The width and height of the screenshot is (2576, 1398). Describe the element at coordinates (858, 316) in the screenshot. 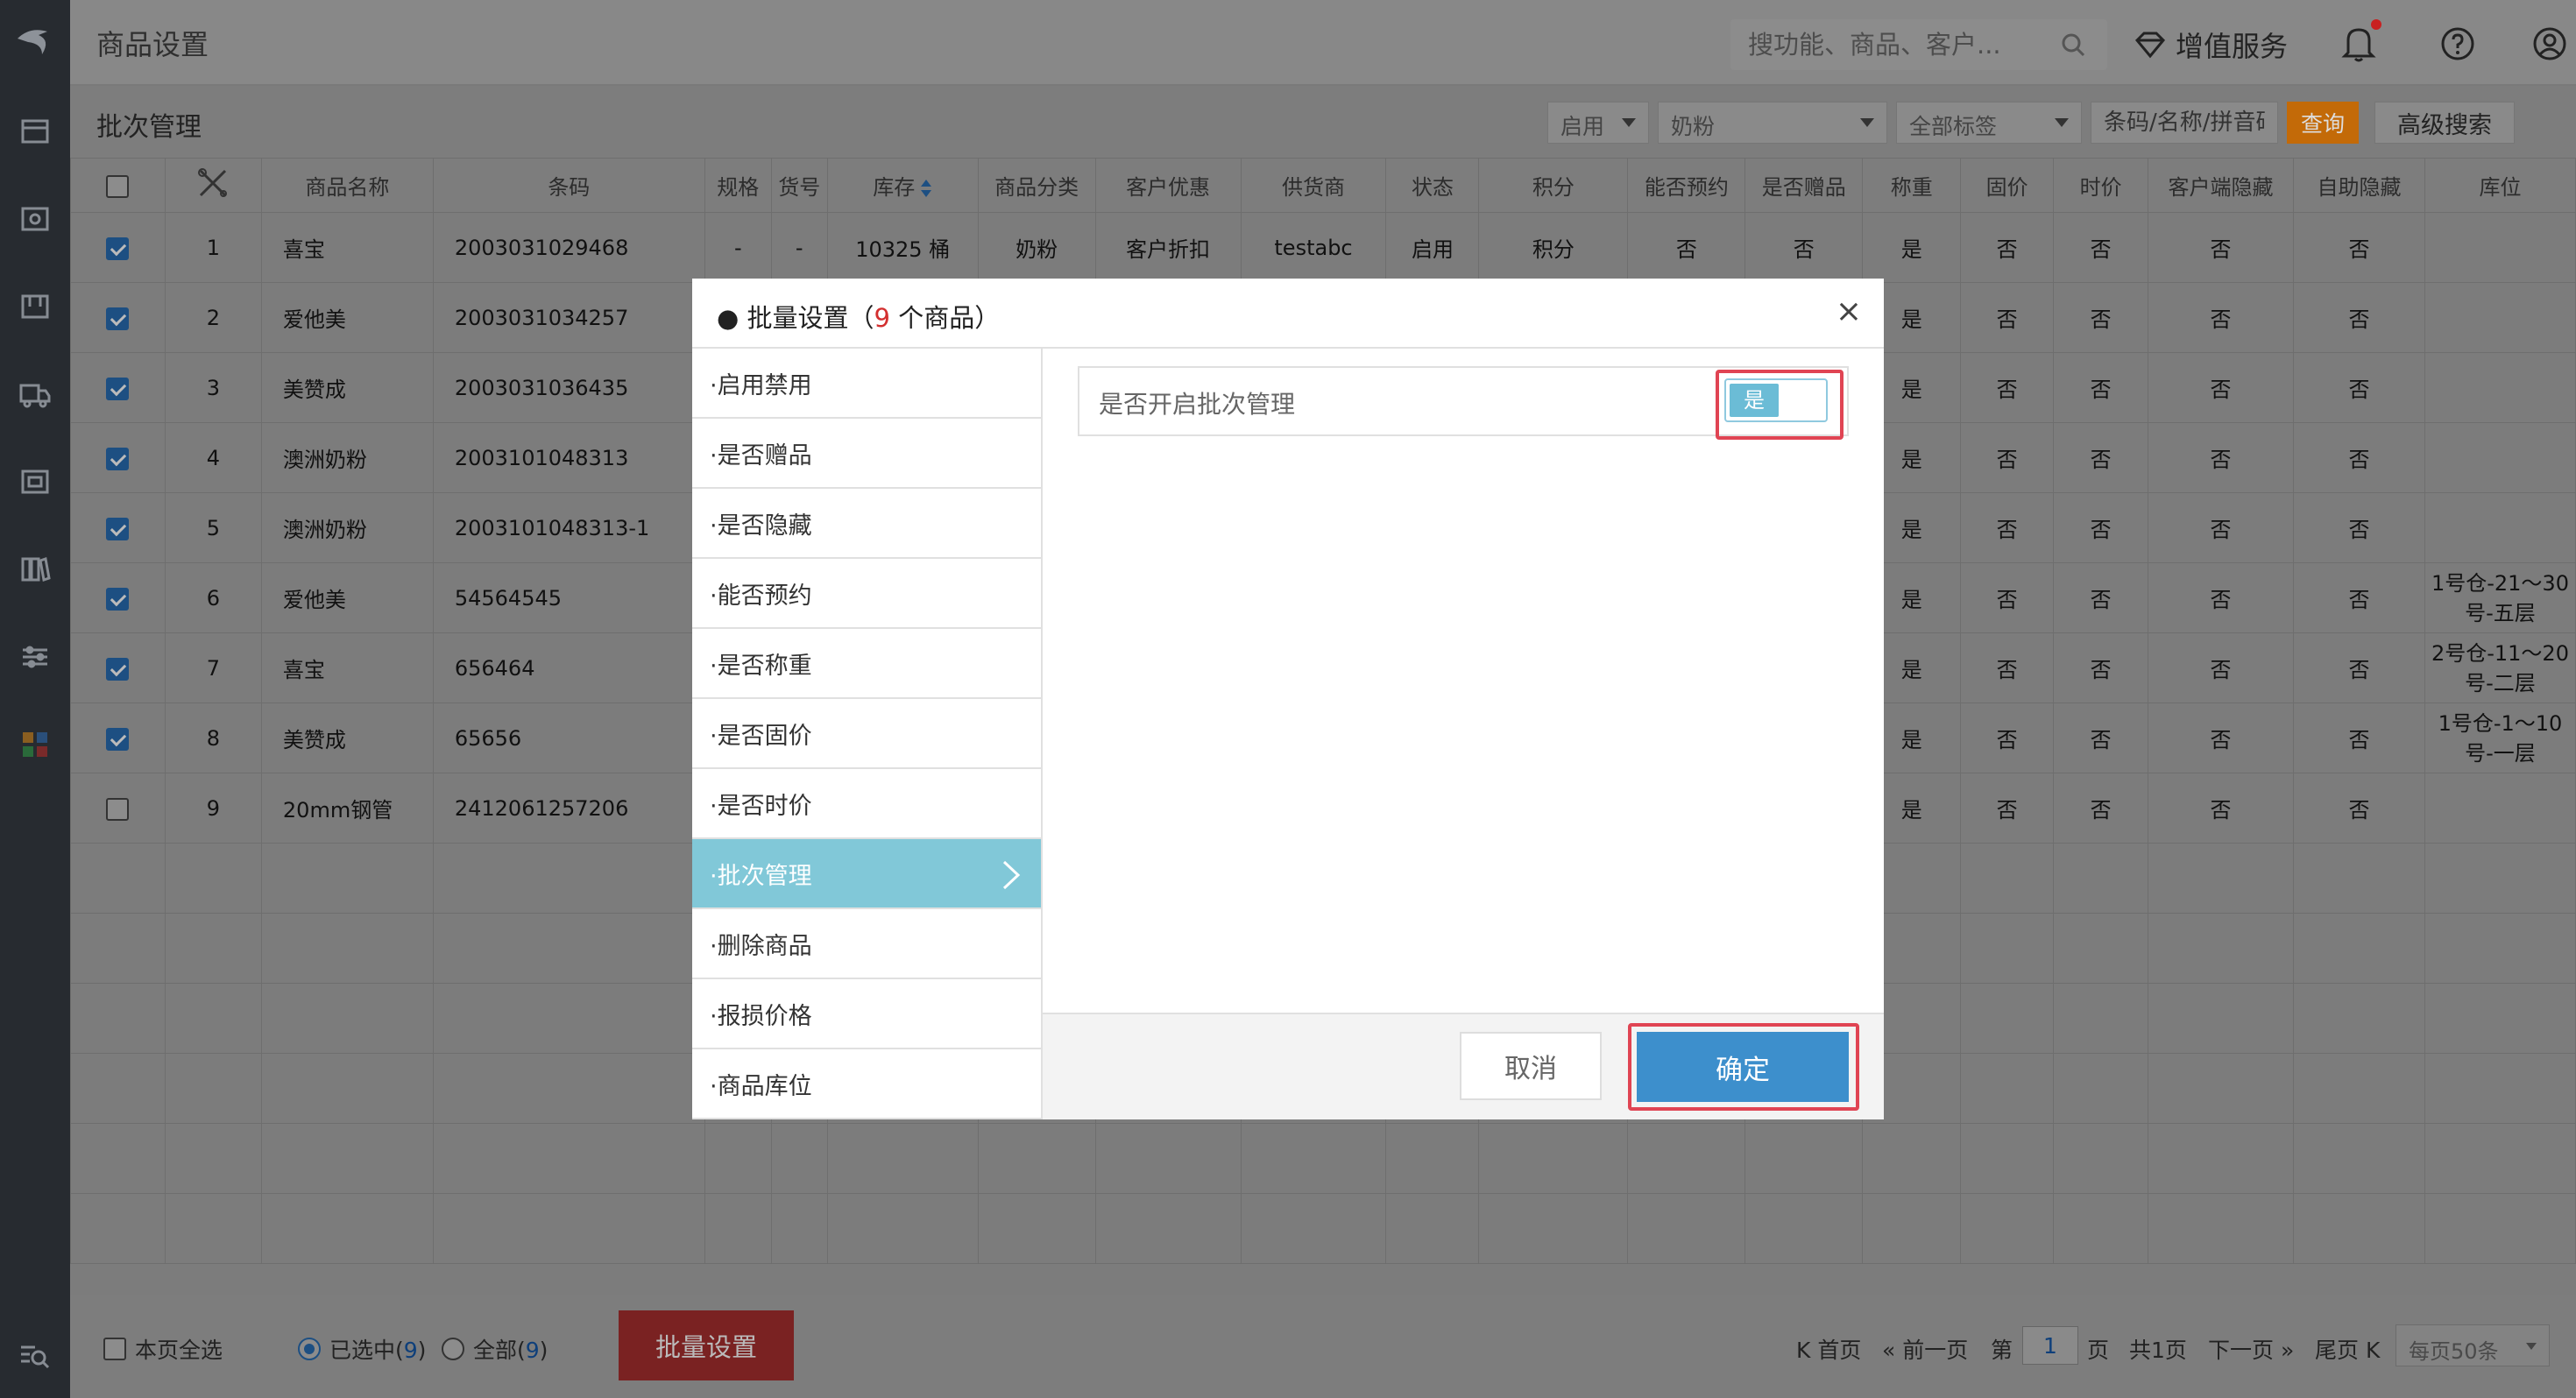

I see `modal-title: ● 批量设置（9 个商品）` at that location.